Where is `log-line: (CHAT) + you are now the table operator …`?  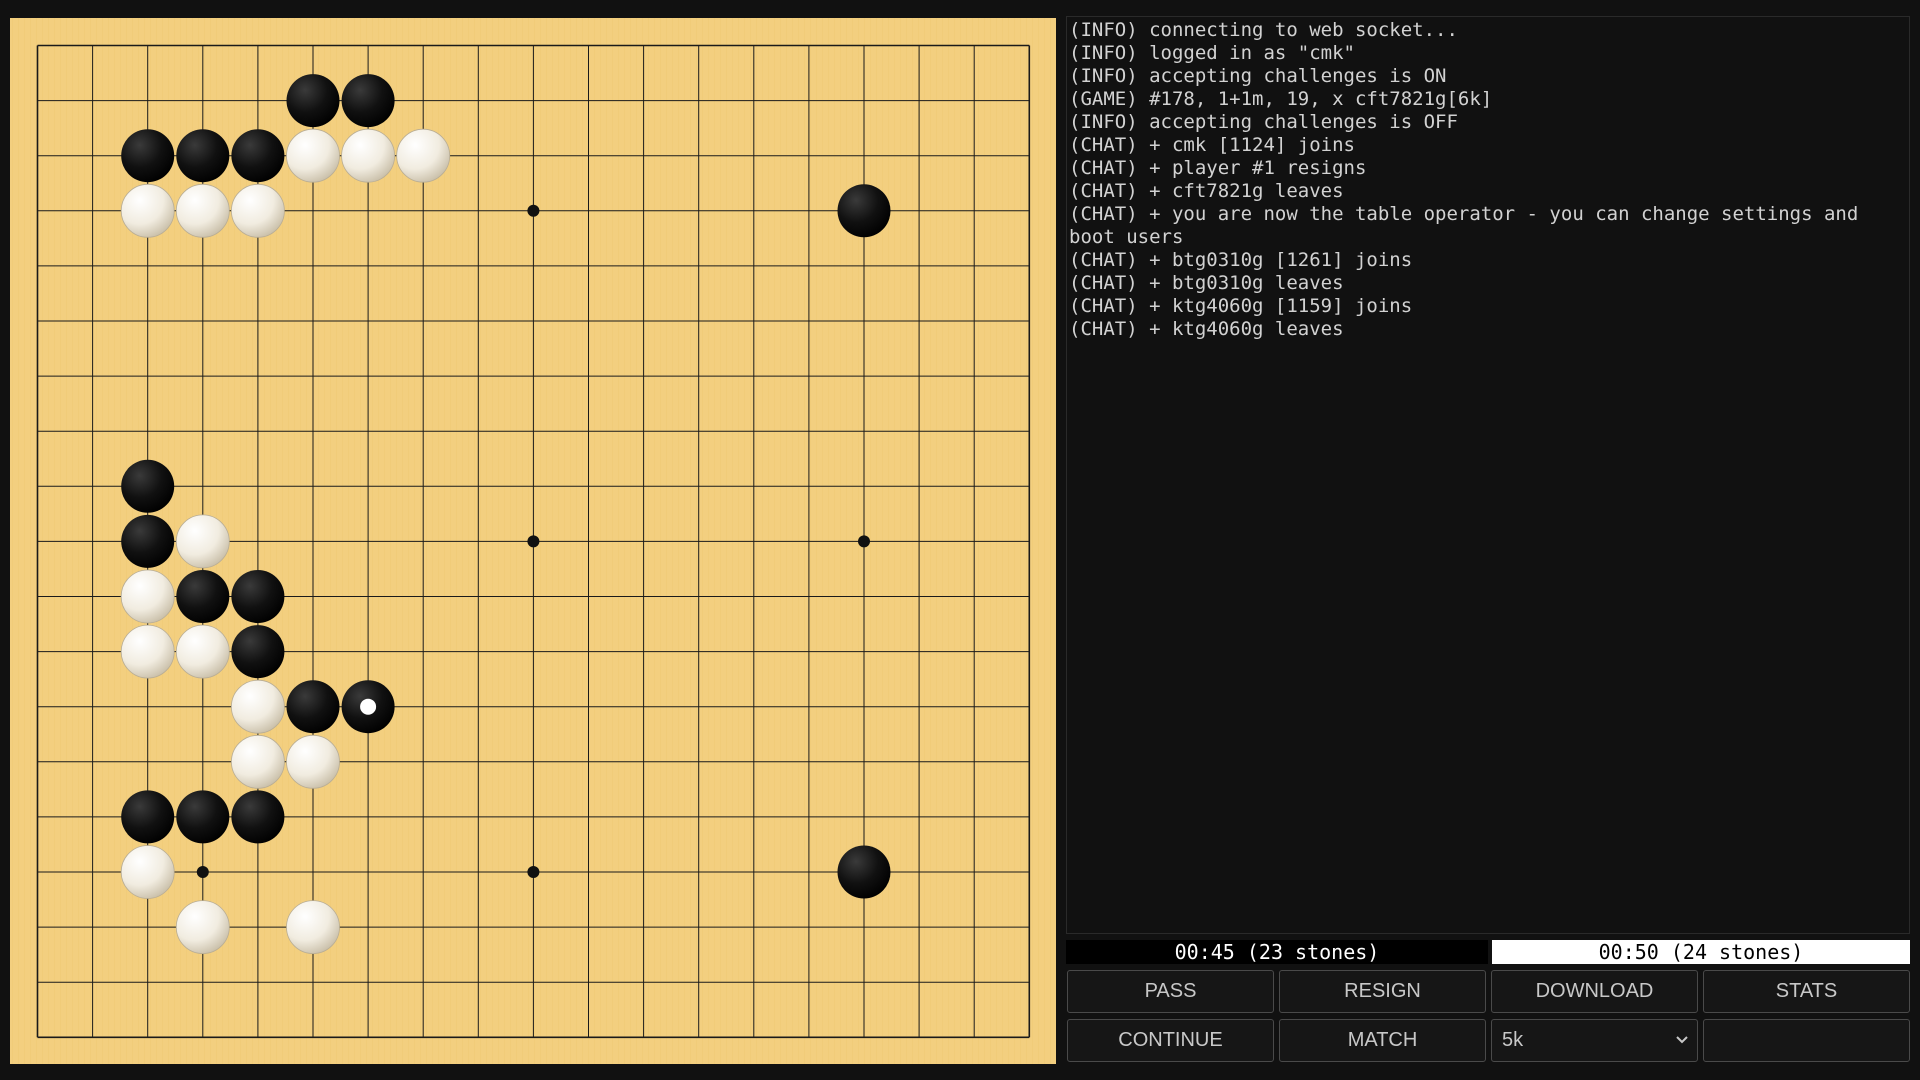
log-line: (CHAT) + you are now the table operator … is located at coordinates (1469, 225).